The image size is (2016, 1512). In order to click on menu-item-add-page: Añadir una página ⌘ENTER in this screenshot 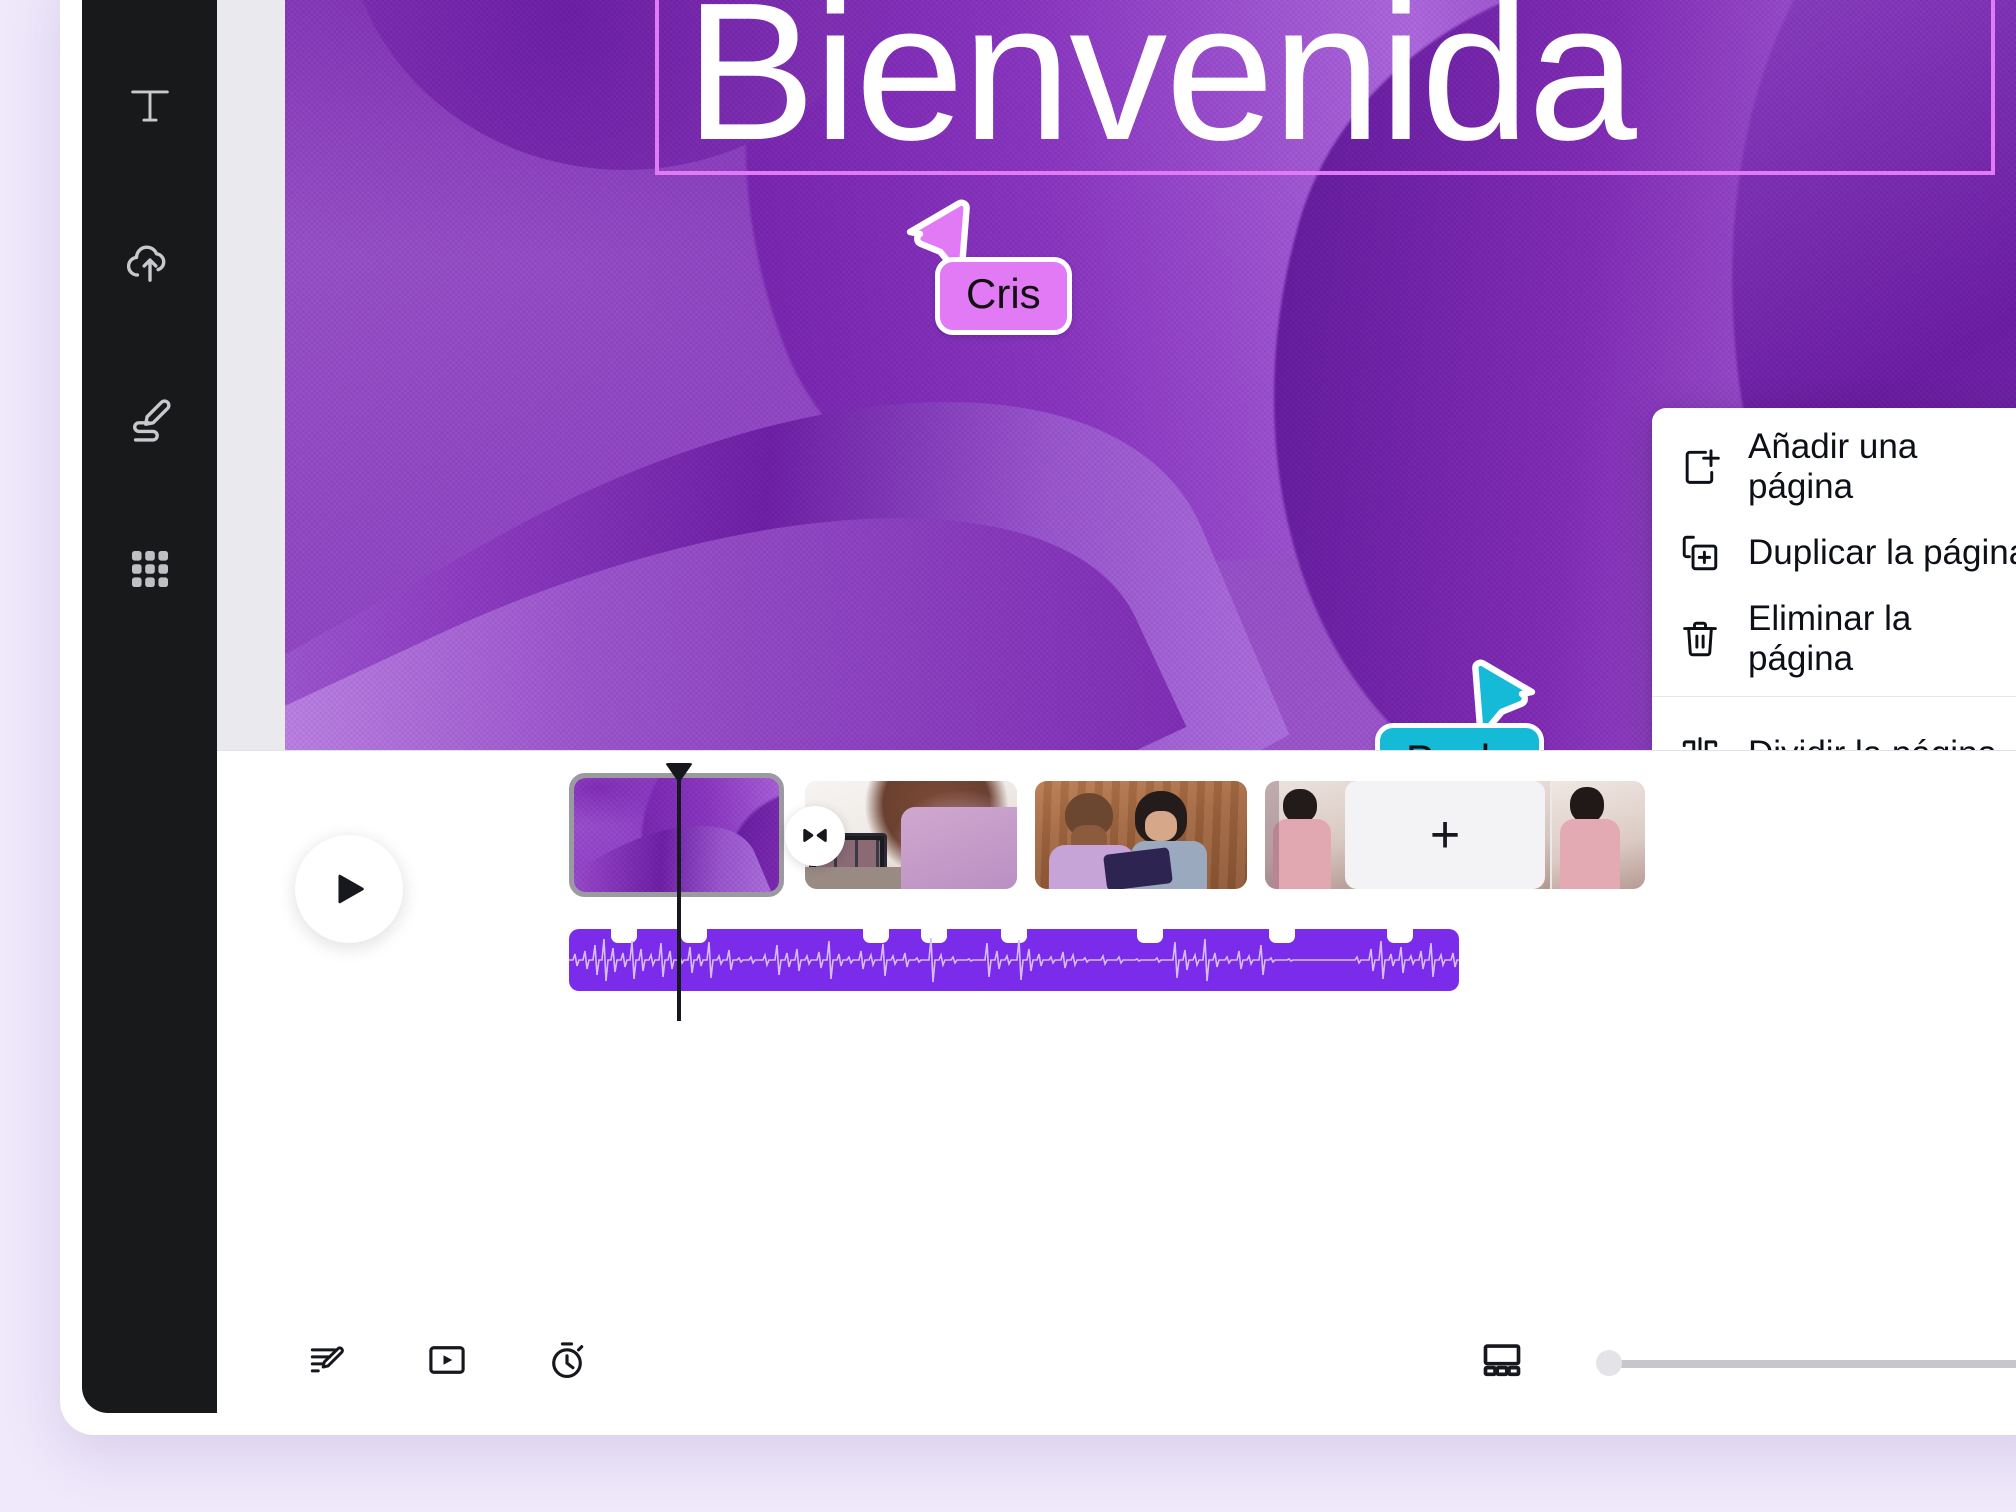, I will do `click(1834, 467)`.